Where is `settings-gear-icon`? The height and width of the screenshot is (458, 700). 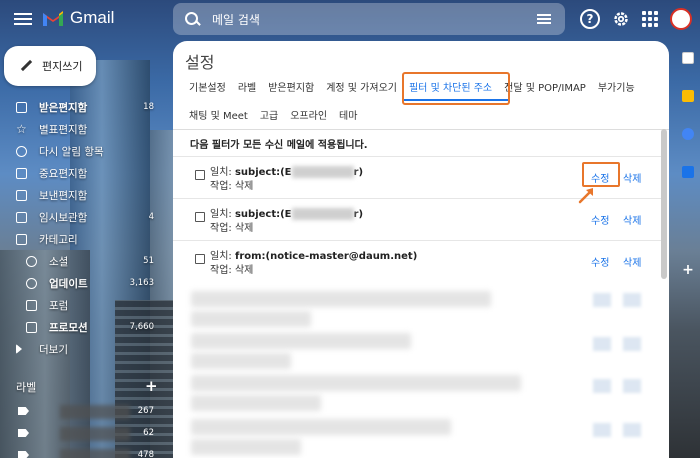 settings-gear-icon is located at coordinates (621, 19).